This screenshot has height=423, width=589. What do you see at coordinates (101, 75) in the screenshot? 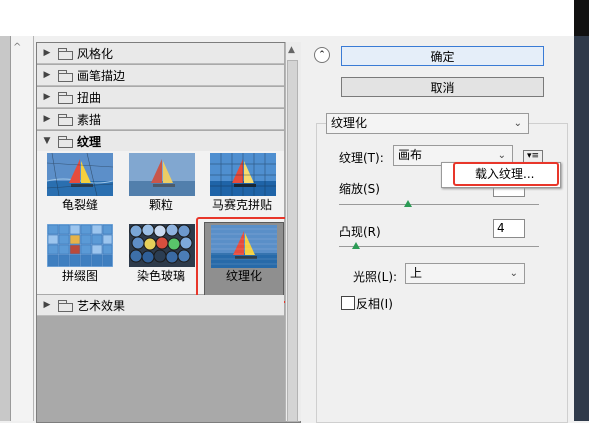
I see `category-label: 画笔描边` at bounding box center [101, 75].